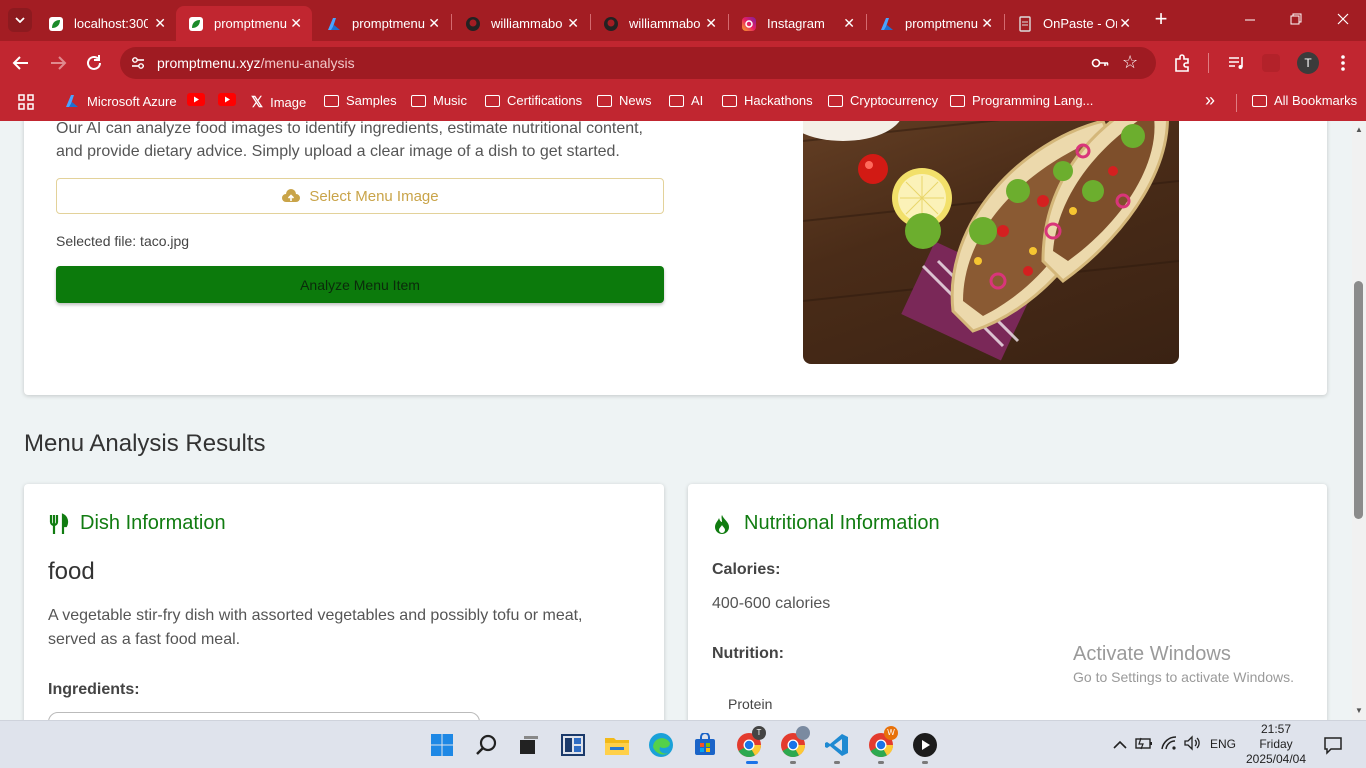 Image resolution: width=1366 pixels, height=768 pixels. I want to click on search-button, so click(486, 745).